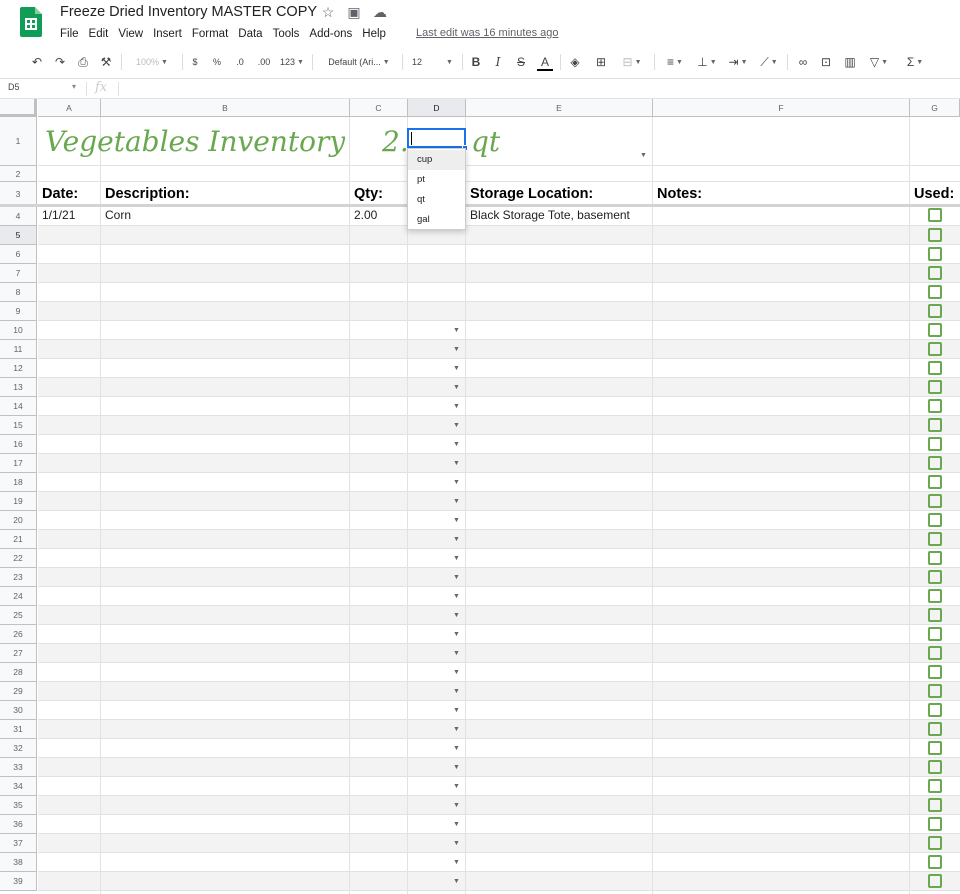 The height and width of the screenshot is (894, 960). I want to click on column-header-g: G, so click(935, 108).